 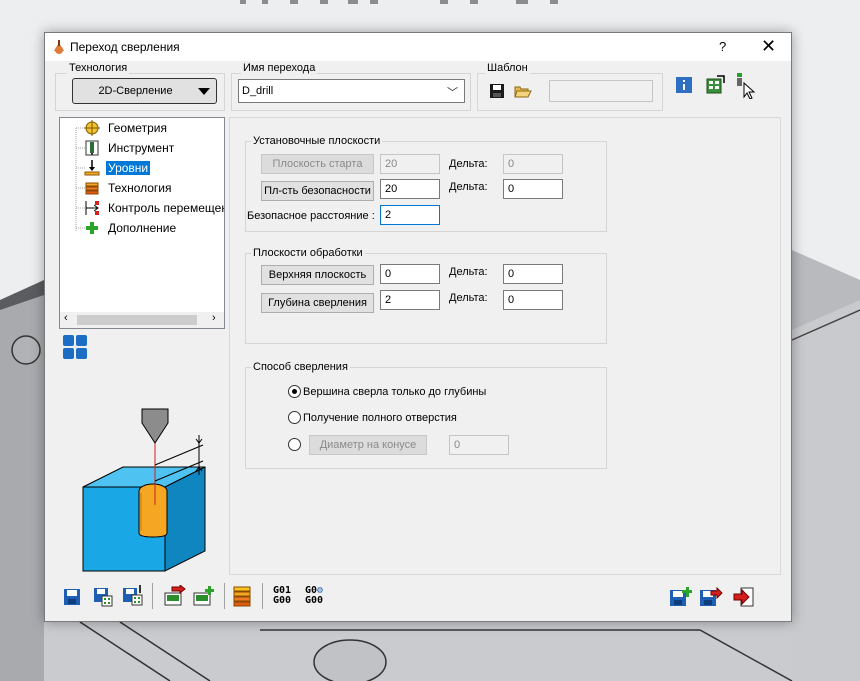 I want to click on save-calculate-all-icon, so click(x=133, y=596).